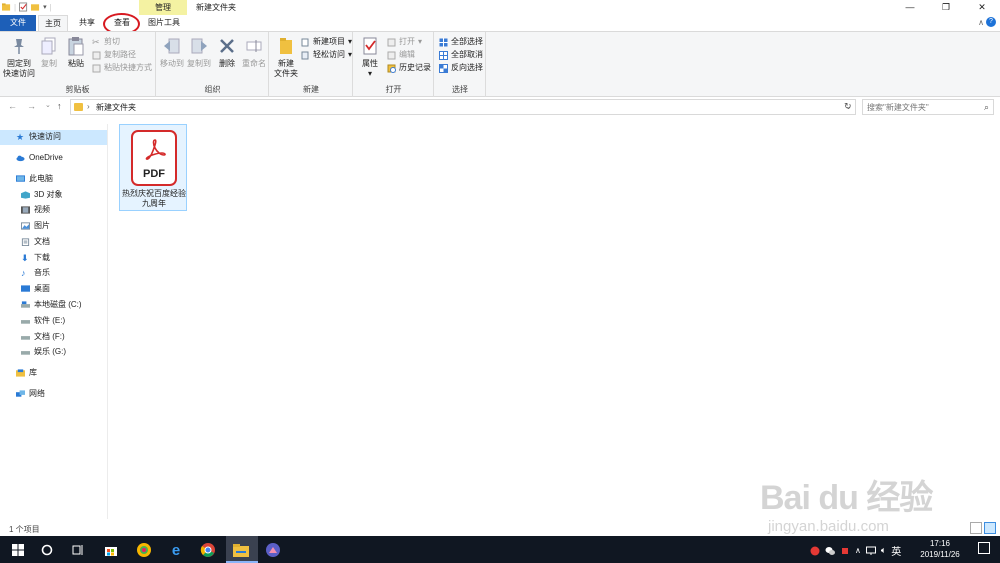  Describe the element at coordinates (49, 336) in the screenshot. I see `nav-label: 文档 (F:)` at that location.